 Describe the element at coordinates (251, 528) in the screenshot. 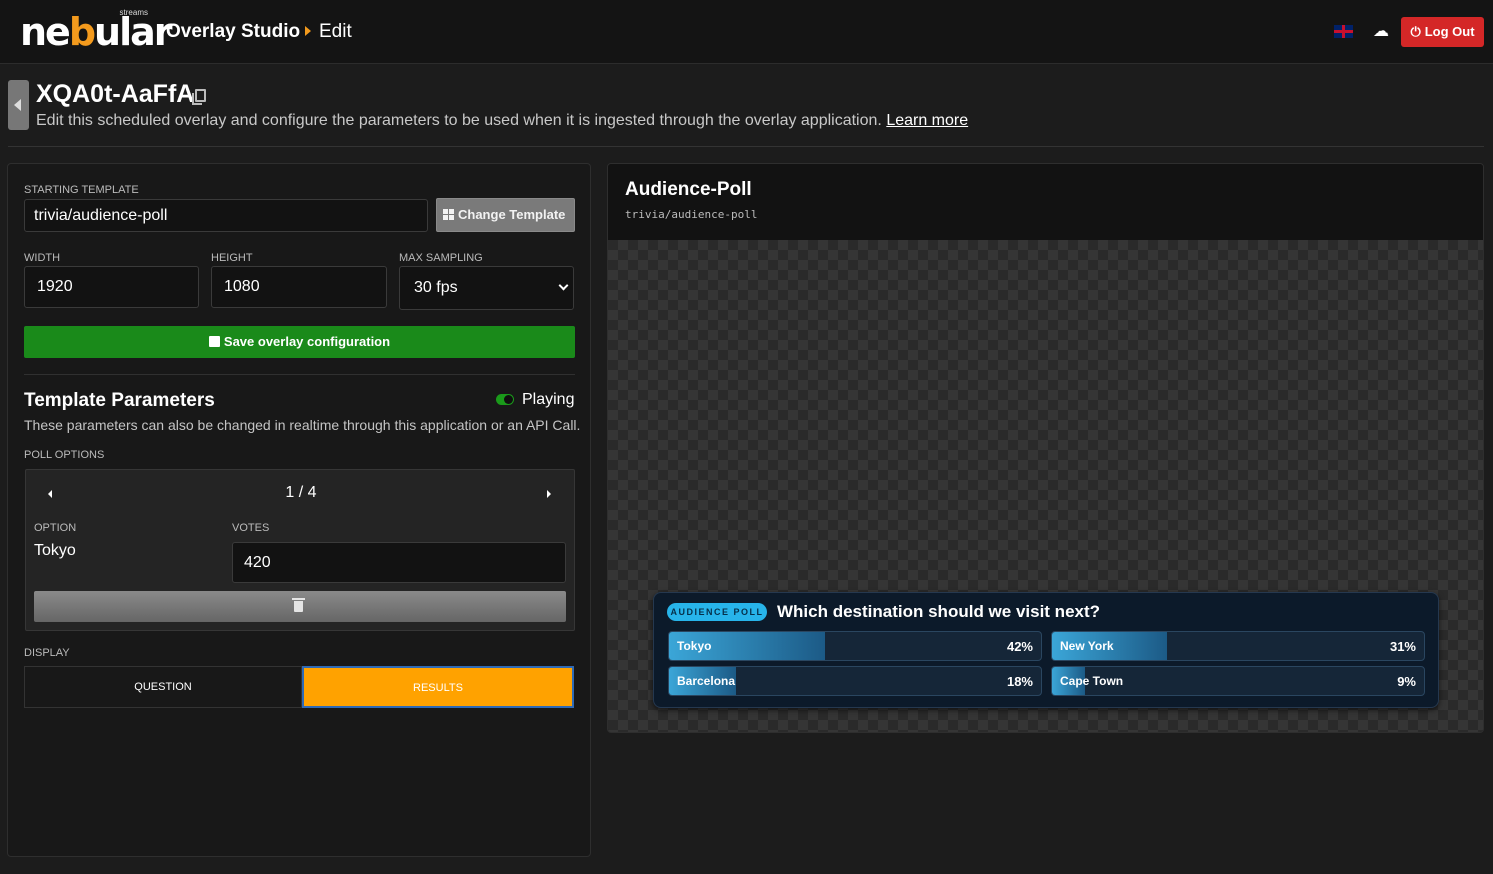

I see `votes-label: VOTES` at that location.